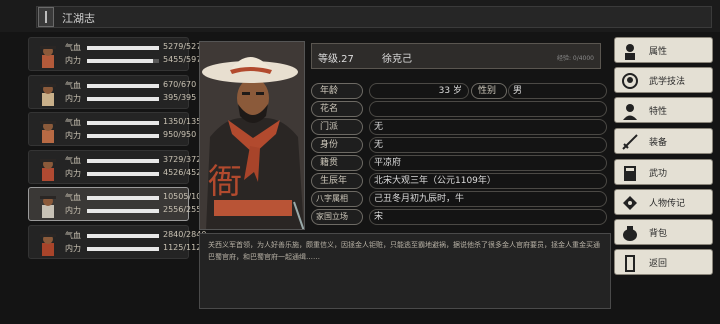  I want to click on character-portrait: 衙, so click(252, 135).